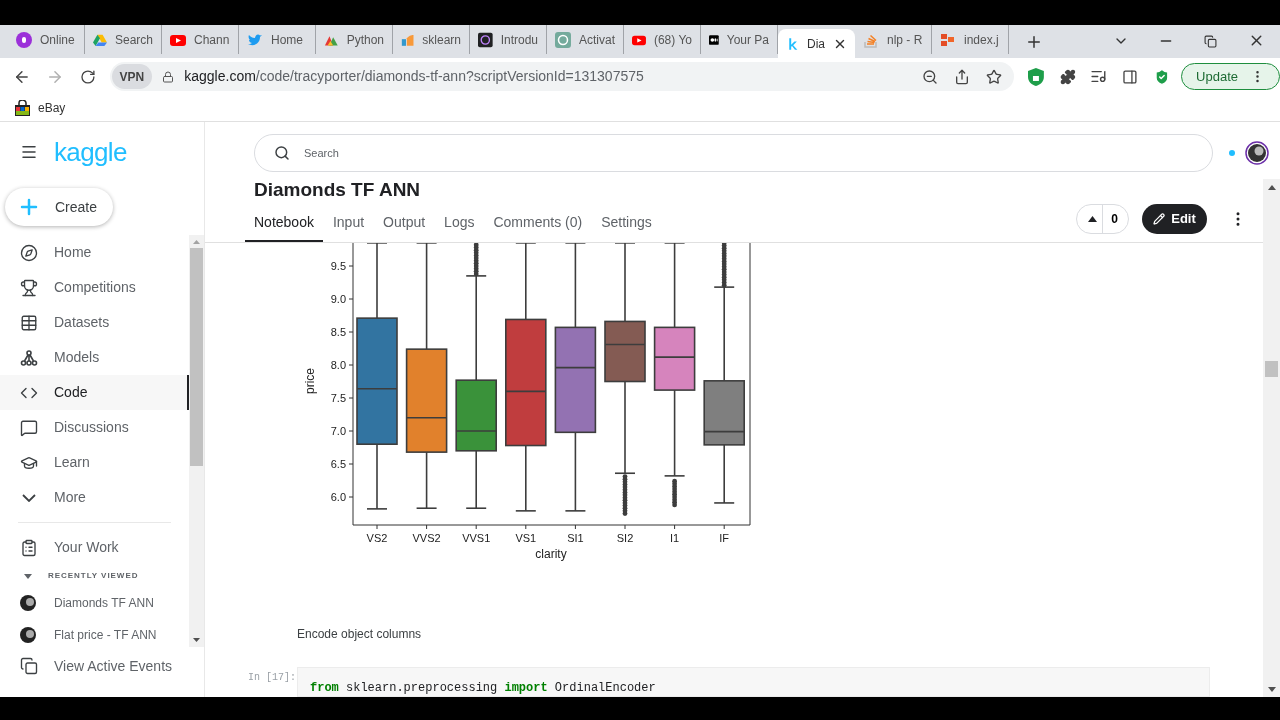 This screenshot has width=1280, height=720. Describe the element at coordinates (404, 227) in the screenshot. I see `notebook-tab: Output` at that location.